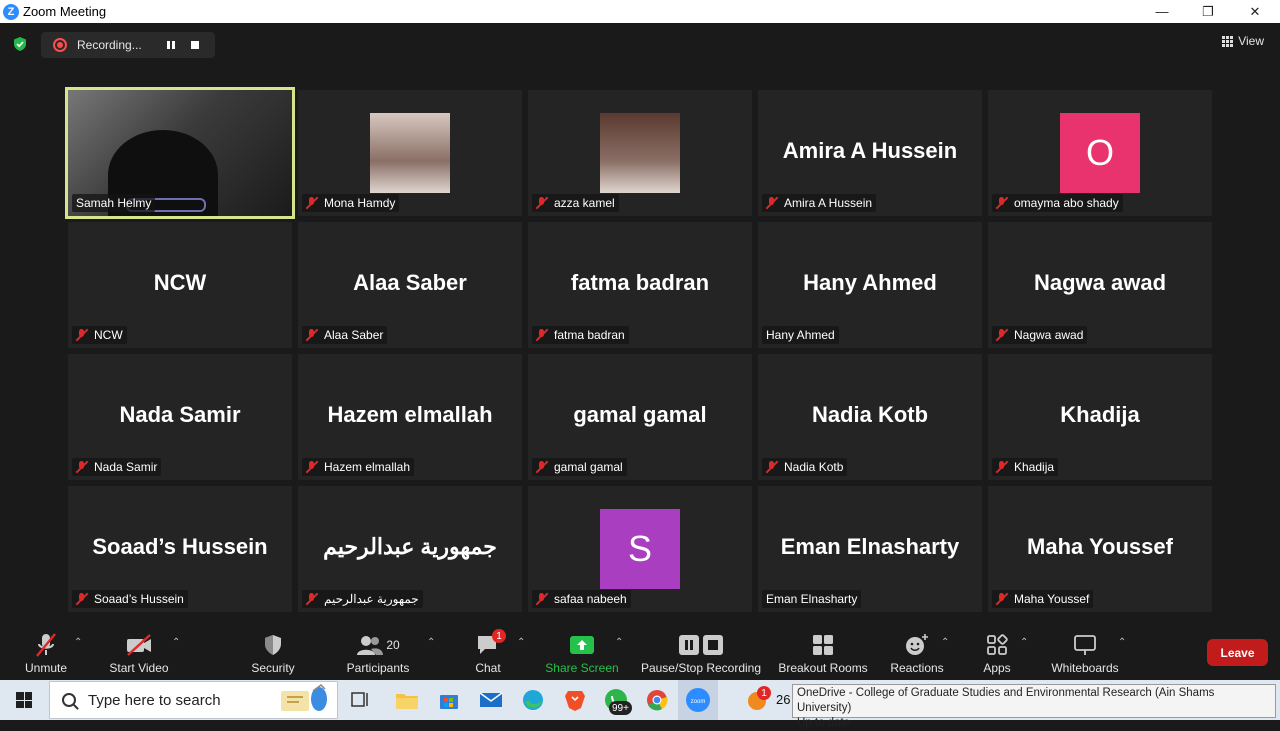 The image size is (1280, 731). I want to click on apps-button: Apps, so click(997, 651).